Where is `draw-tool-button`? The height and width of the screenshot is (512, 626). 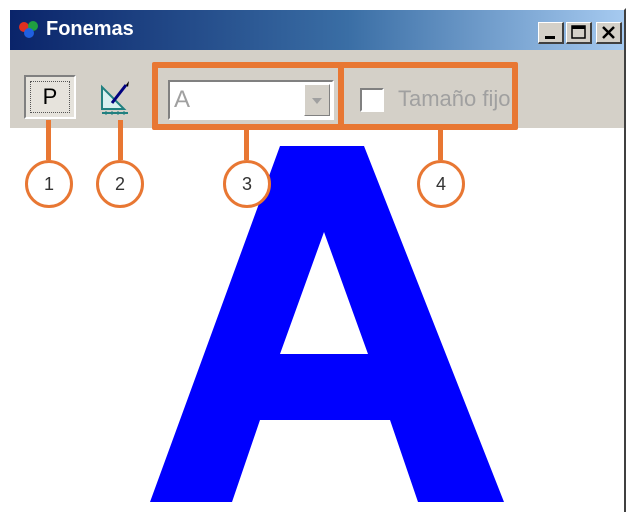
draw-tool-button is located at coordinates (115, 97).